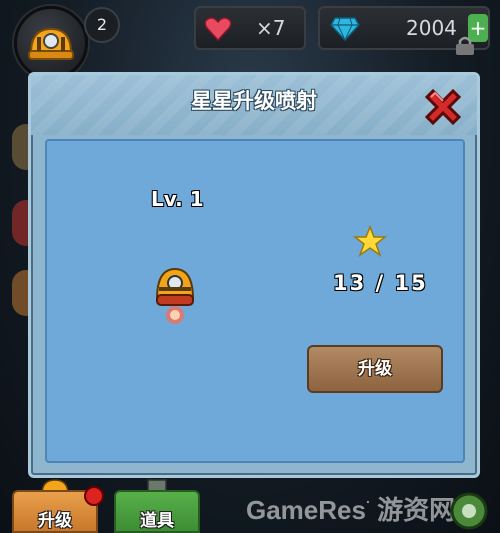 The width and height of the screenshot is (500, 533). Describe the element at coordinates (380, 283) in the screenshot. I see `star-progress: 13 / 15` at that location.